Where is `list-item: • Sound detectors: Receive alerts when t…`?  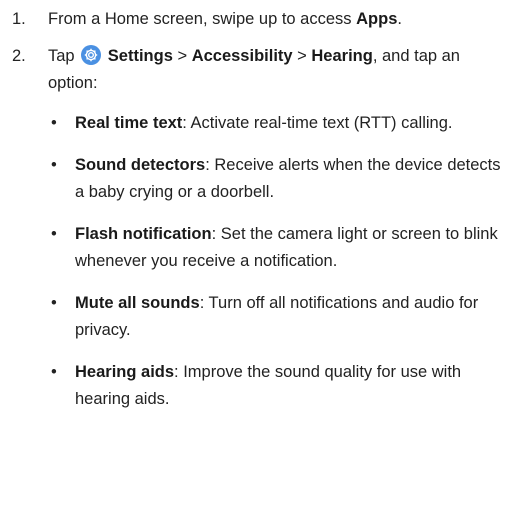 list-item: • Sound detectors: Receive alerts when t… is located at coordinates (261, 179).